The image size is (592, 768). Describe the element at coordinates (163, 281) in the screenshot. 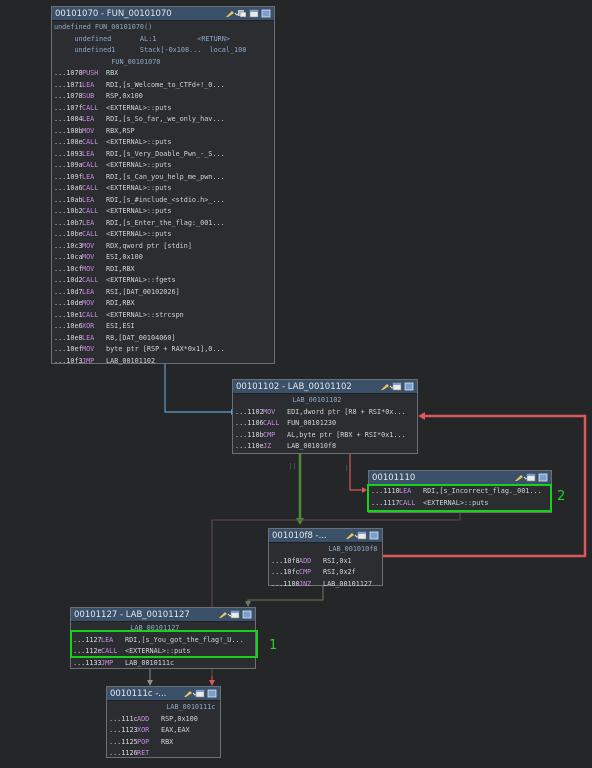

I see `code-line: ...10d2 CALL <EXTERNAL>::fgets` at that location.